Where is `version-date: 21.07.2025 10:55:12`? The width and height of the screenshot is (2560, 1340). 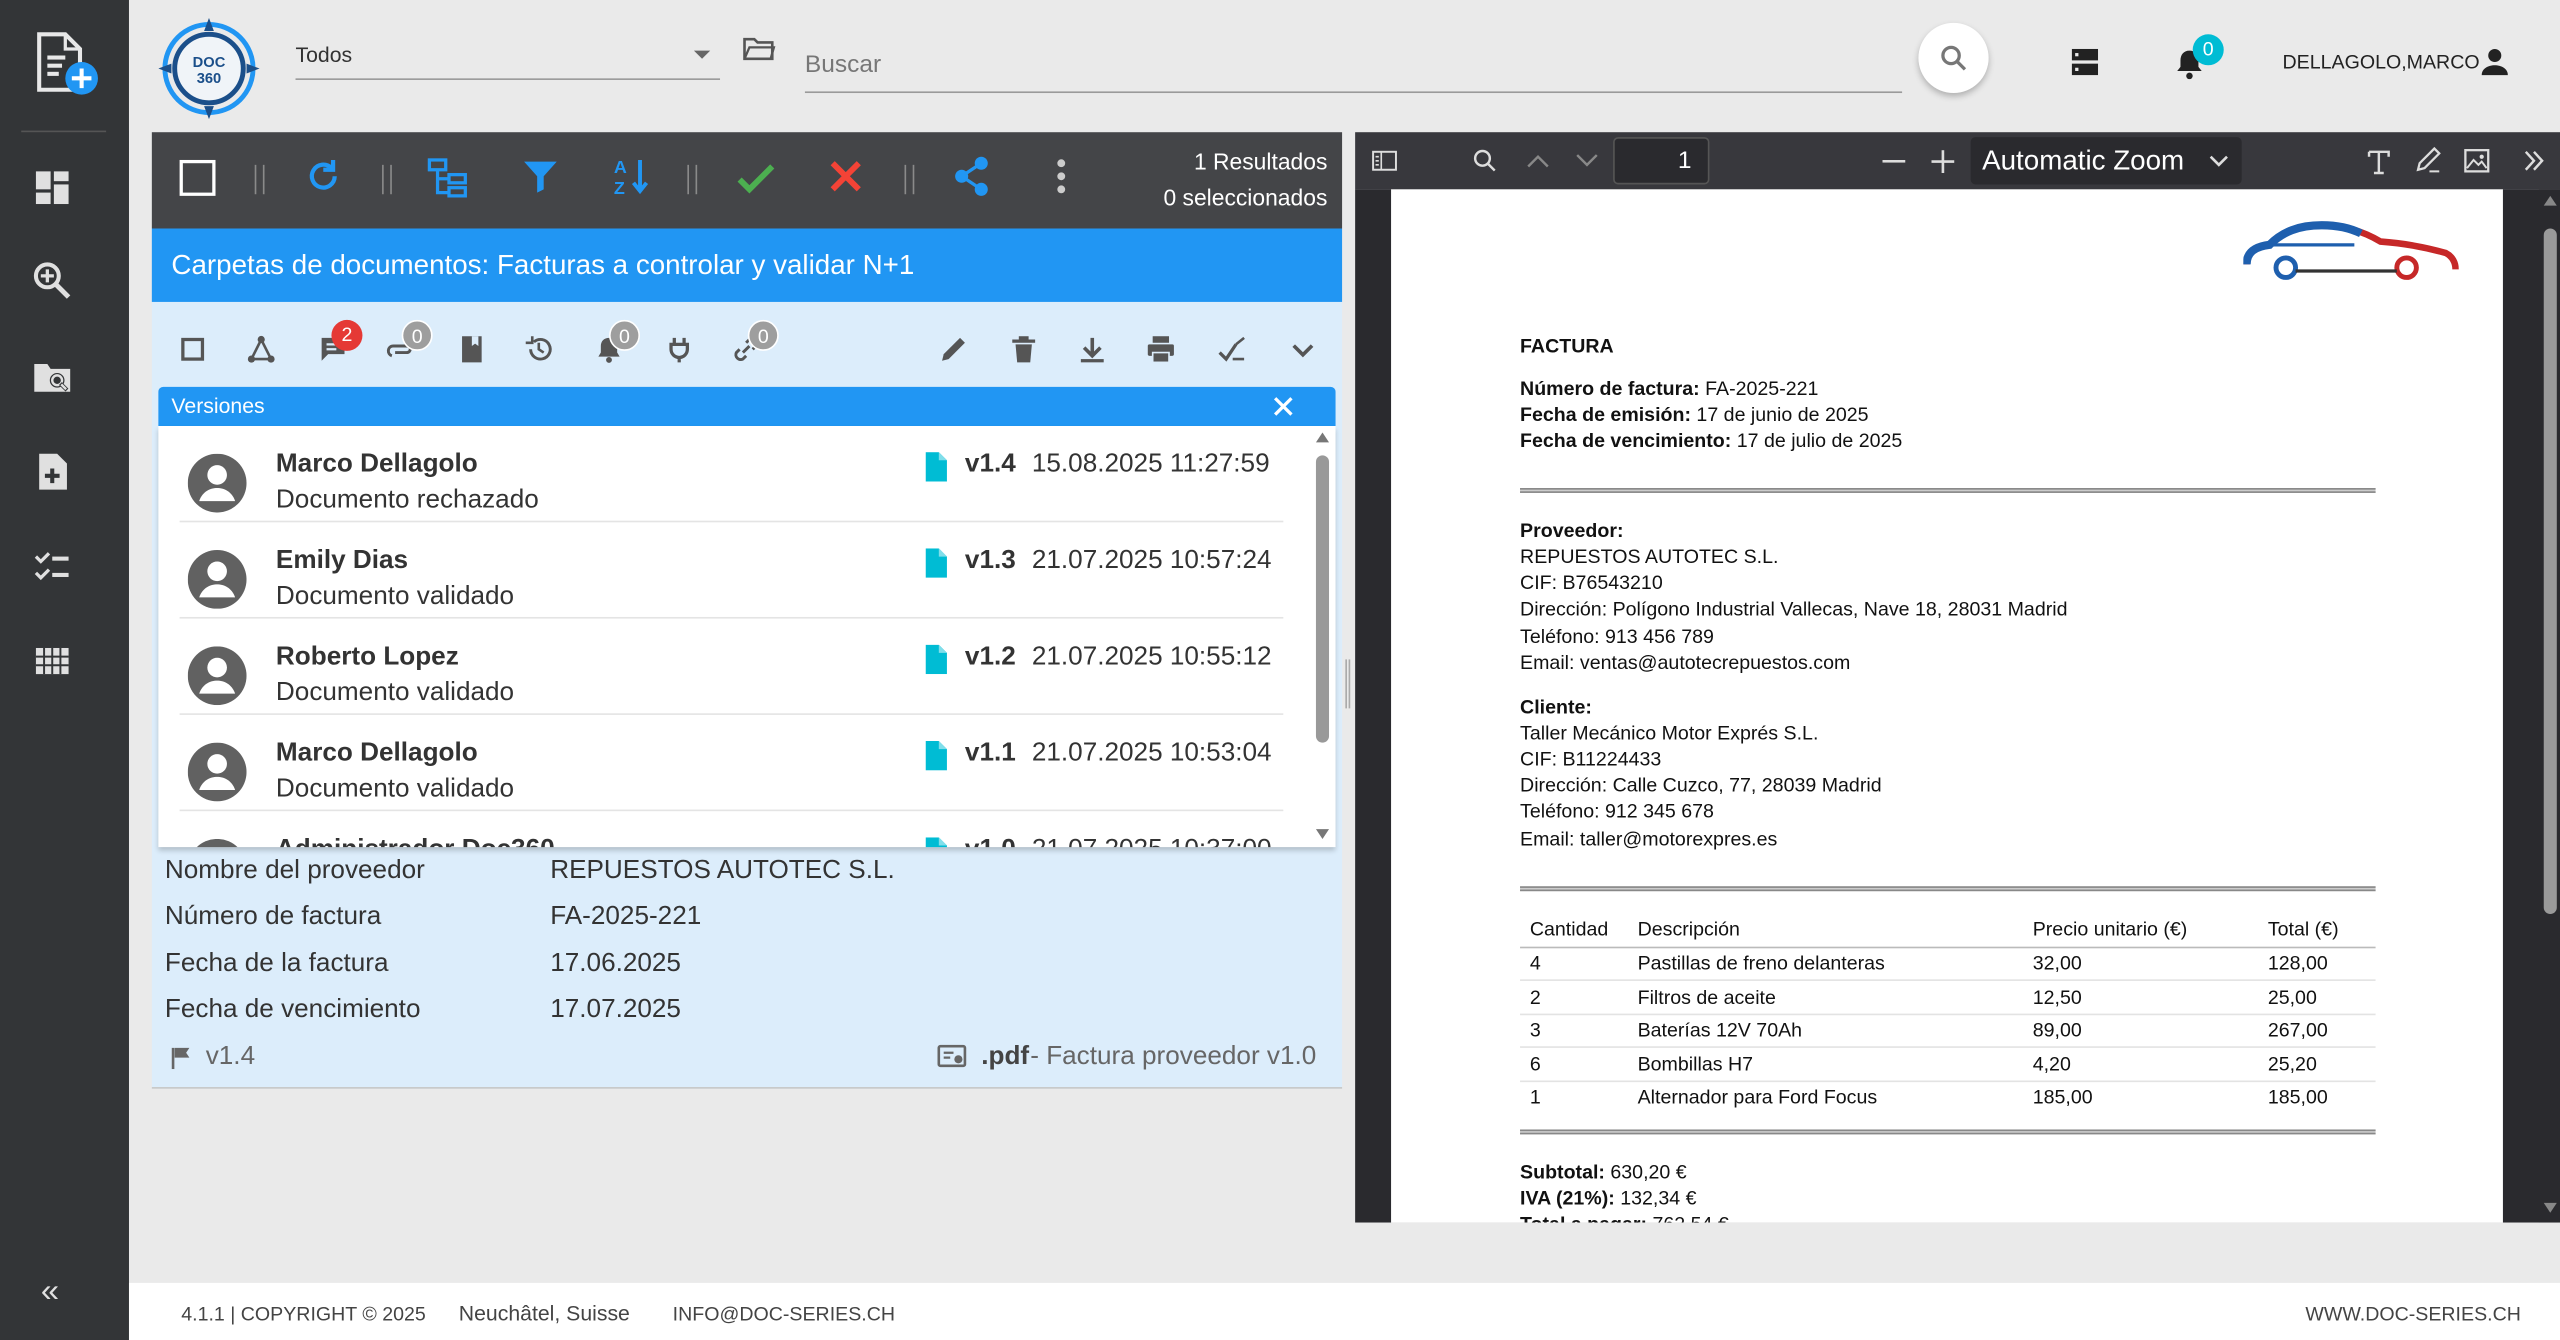 version-date: 21.07.2025 10:55:12 is located at coordinates (1151, 657).